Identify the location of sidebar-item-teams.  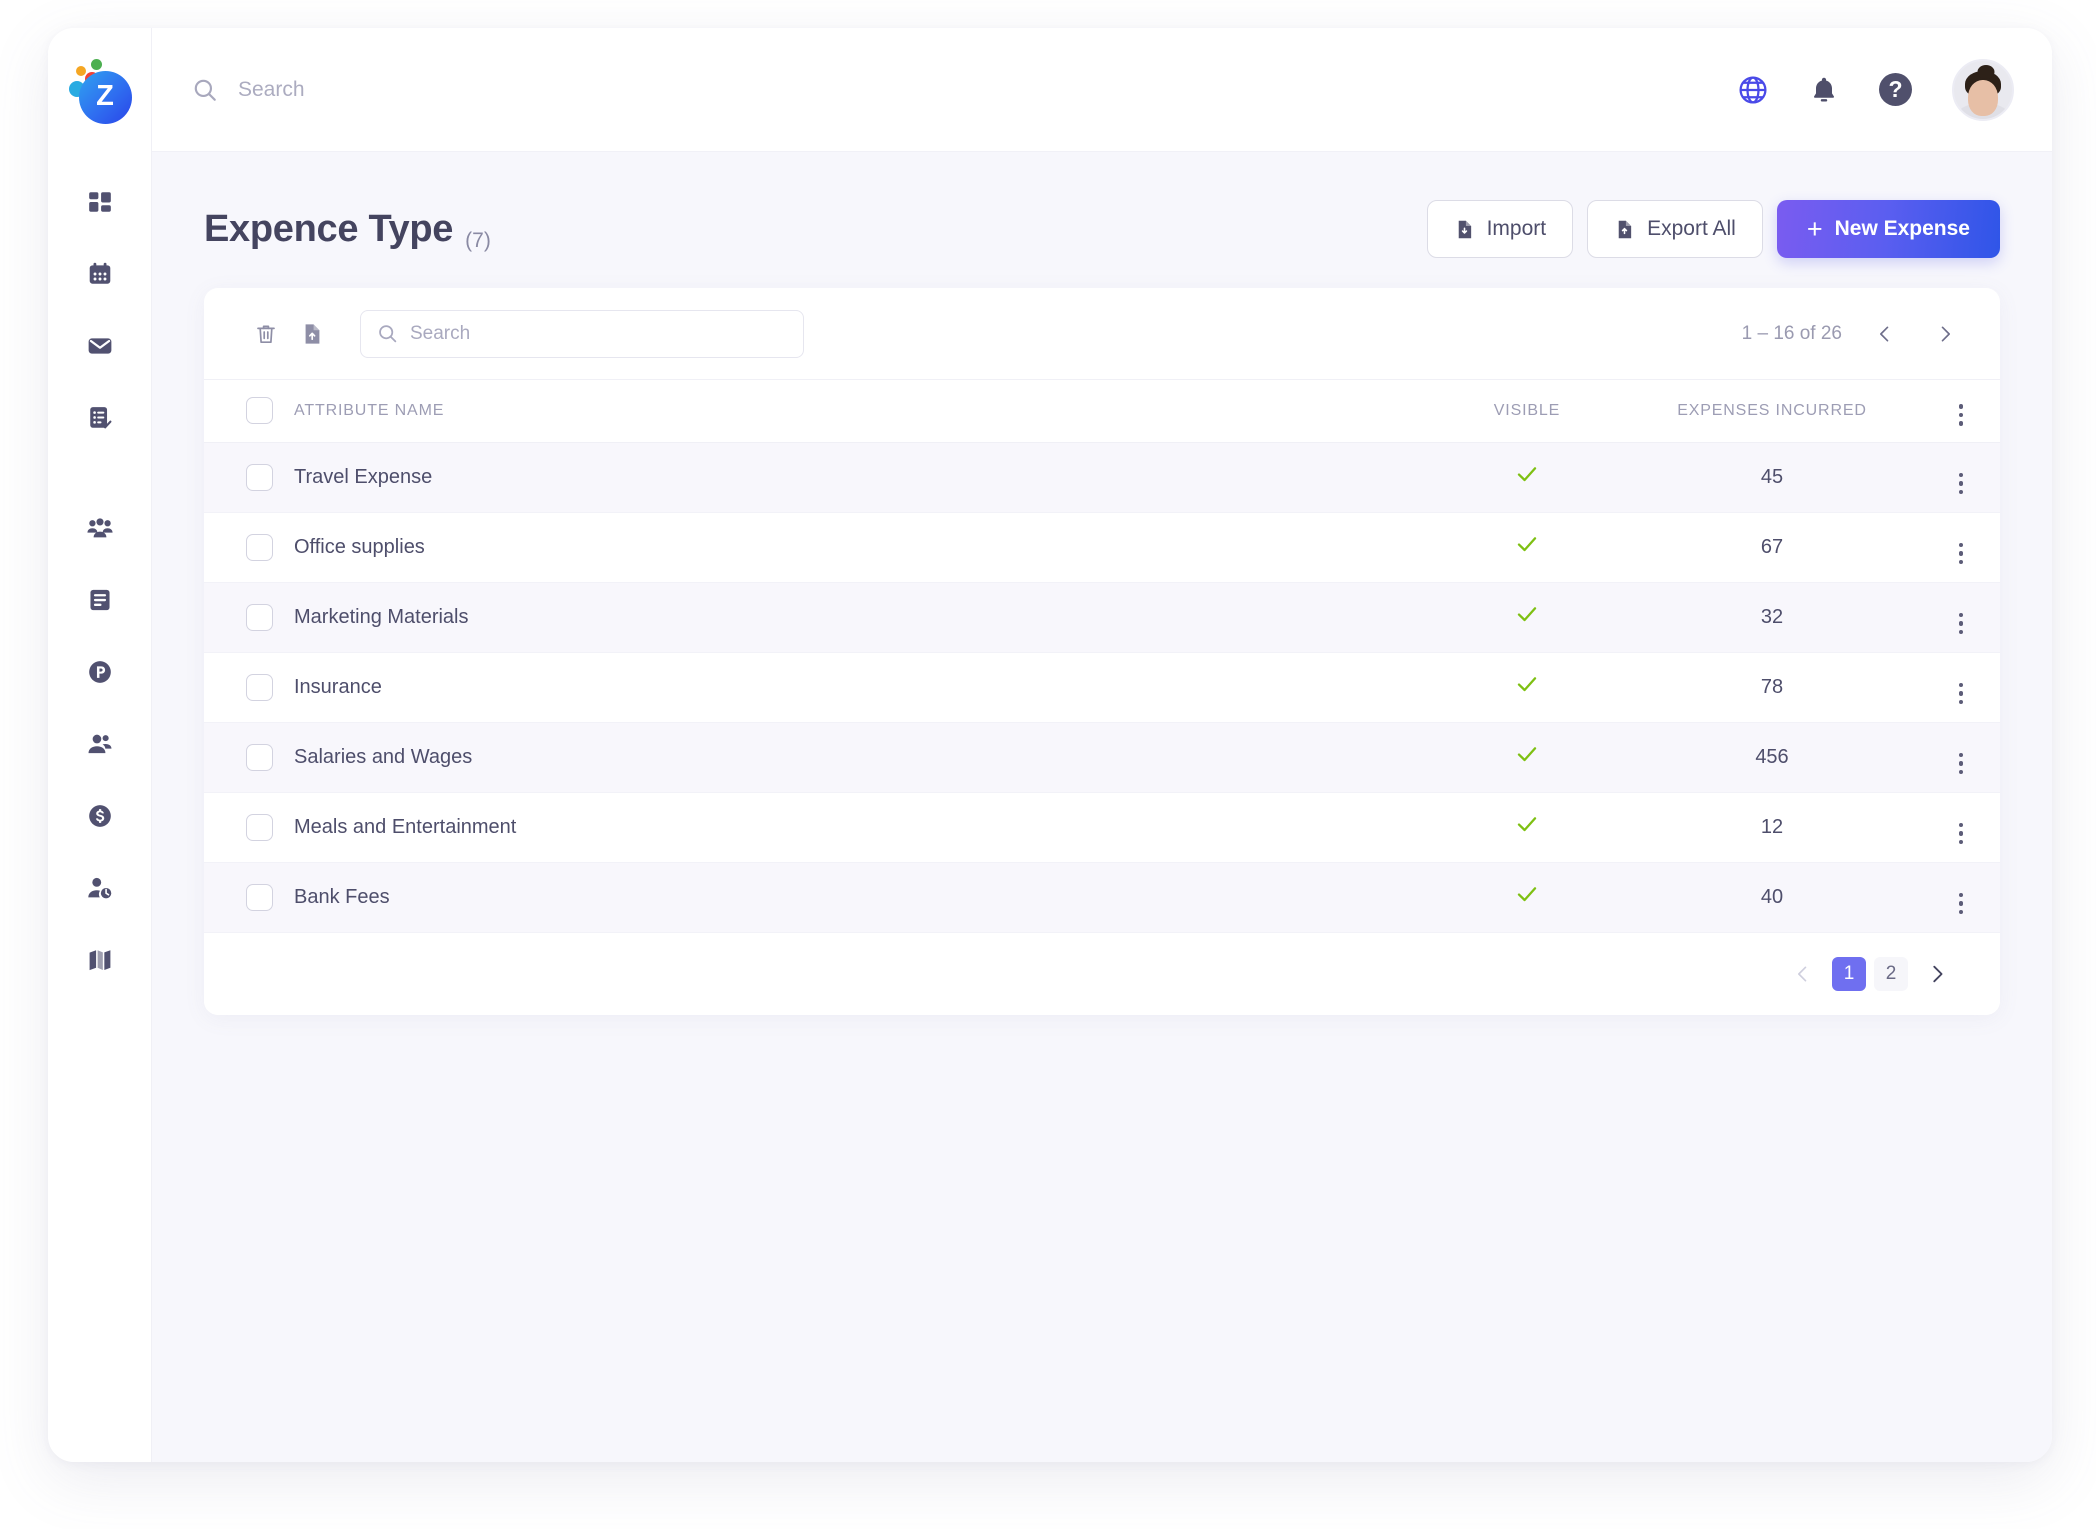
(100, 528).